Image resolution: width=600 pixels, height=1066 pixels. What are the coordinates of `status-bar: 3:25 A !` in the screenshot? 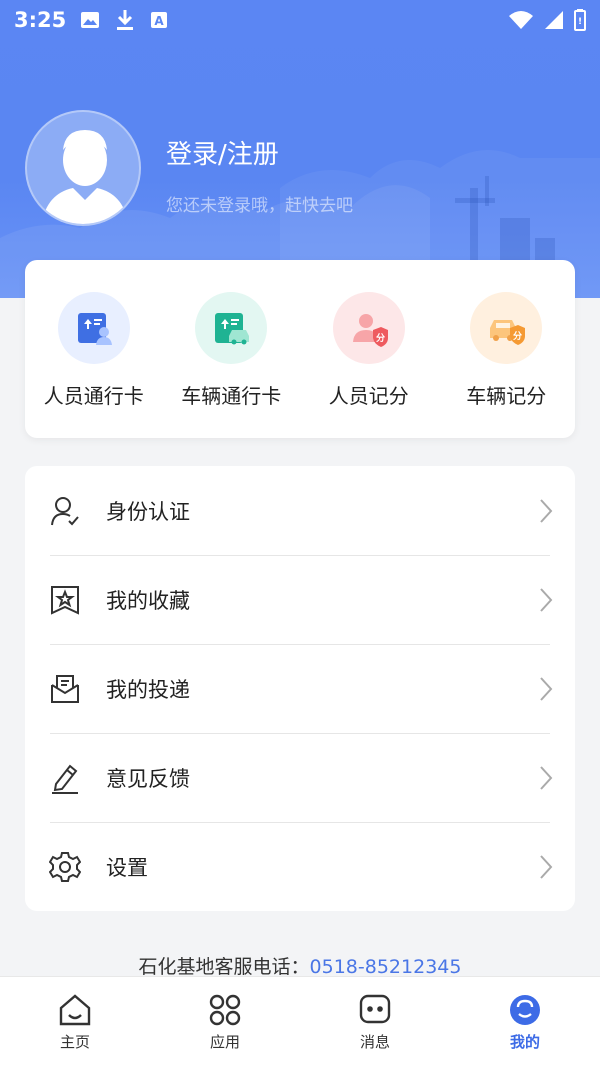 It's located at (300, 20).